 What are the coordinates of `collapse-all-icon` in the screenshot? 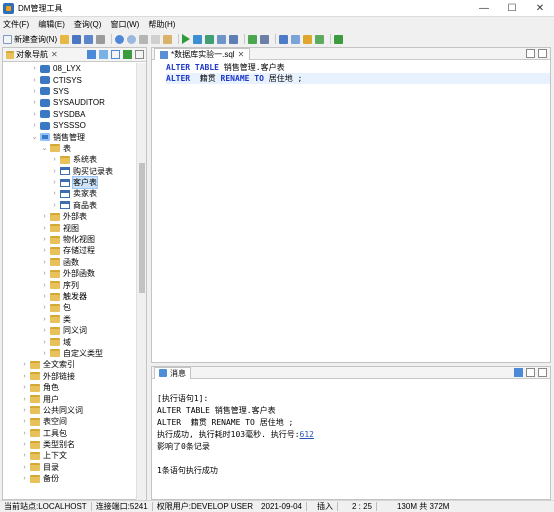 It's located at (127, 54).